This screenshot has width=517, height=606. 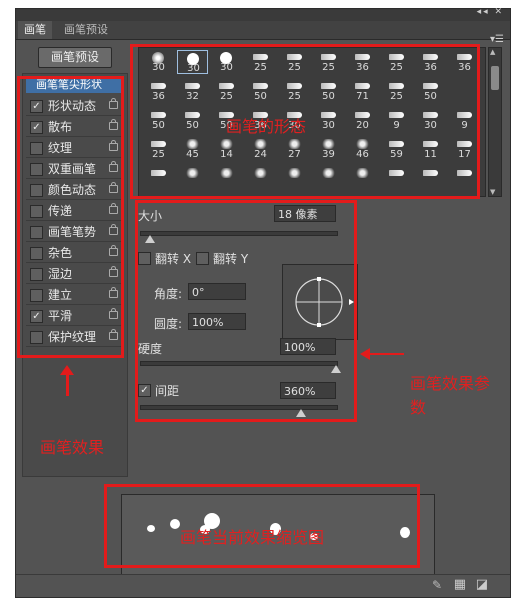 What do you see at coordinates (74, 232) in the screenshot?
I see `brush-option-6: 画笔笔势` at bounding box center [74, 232].